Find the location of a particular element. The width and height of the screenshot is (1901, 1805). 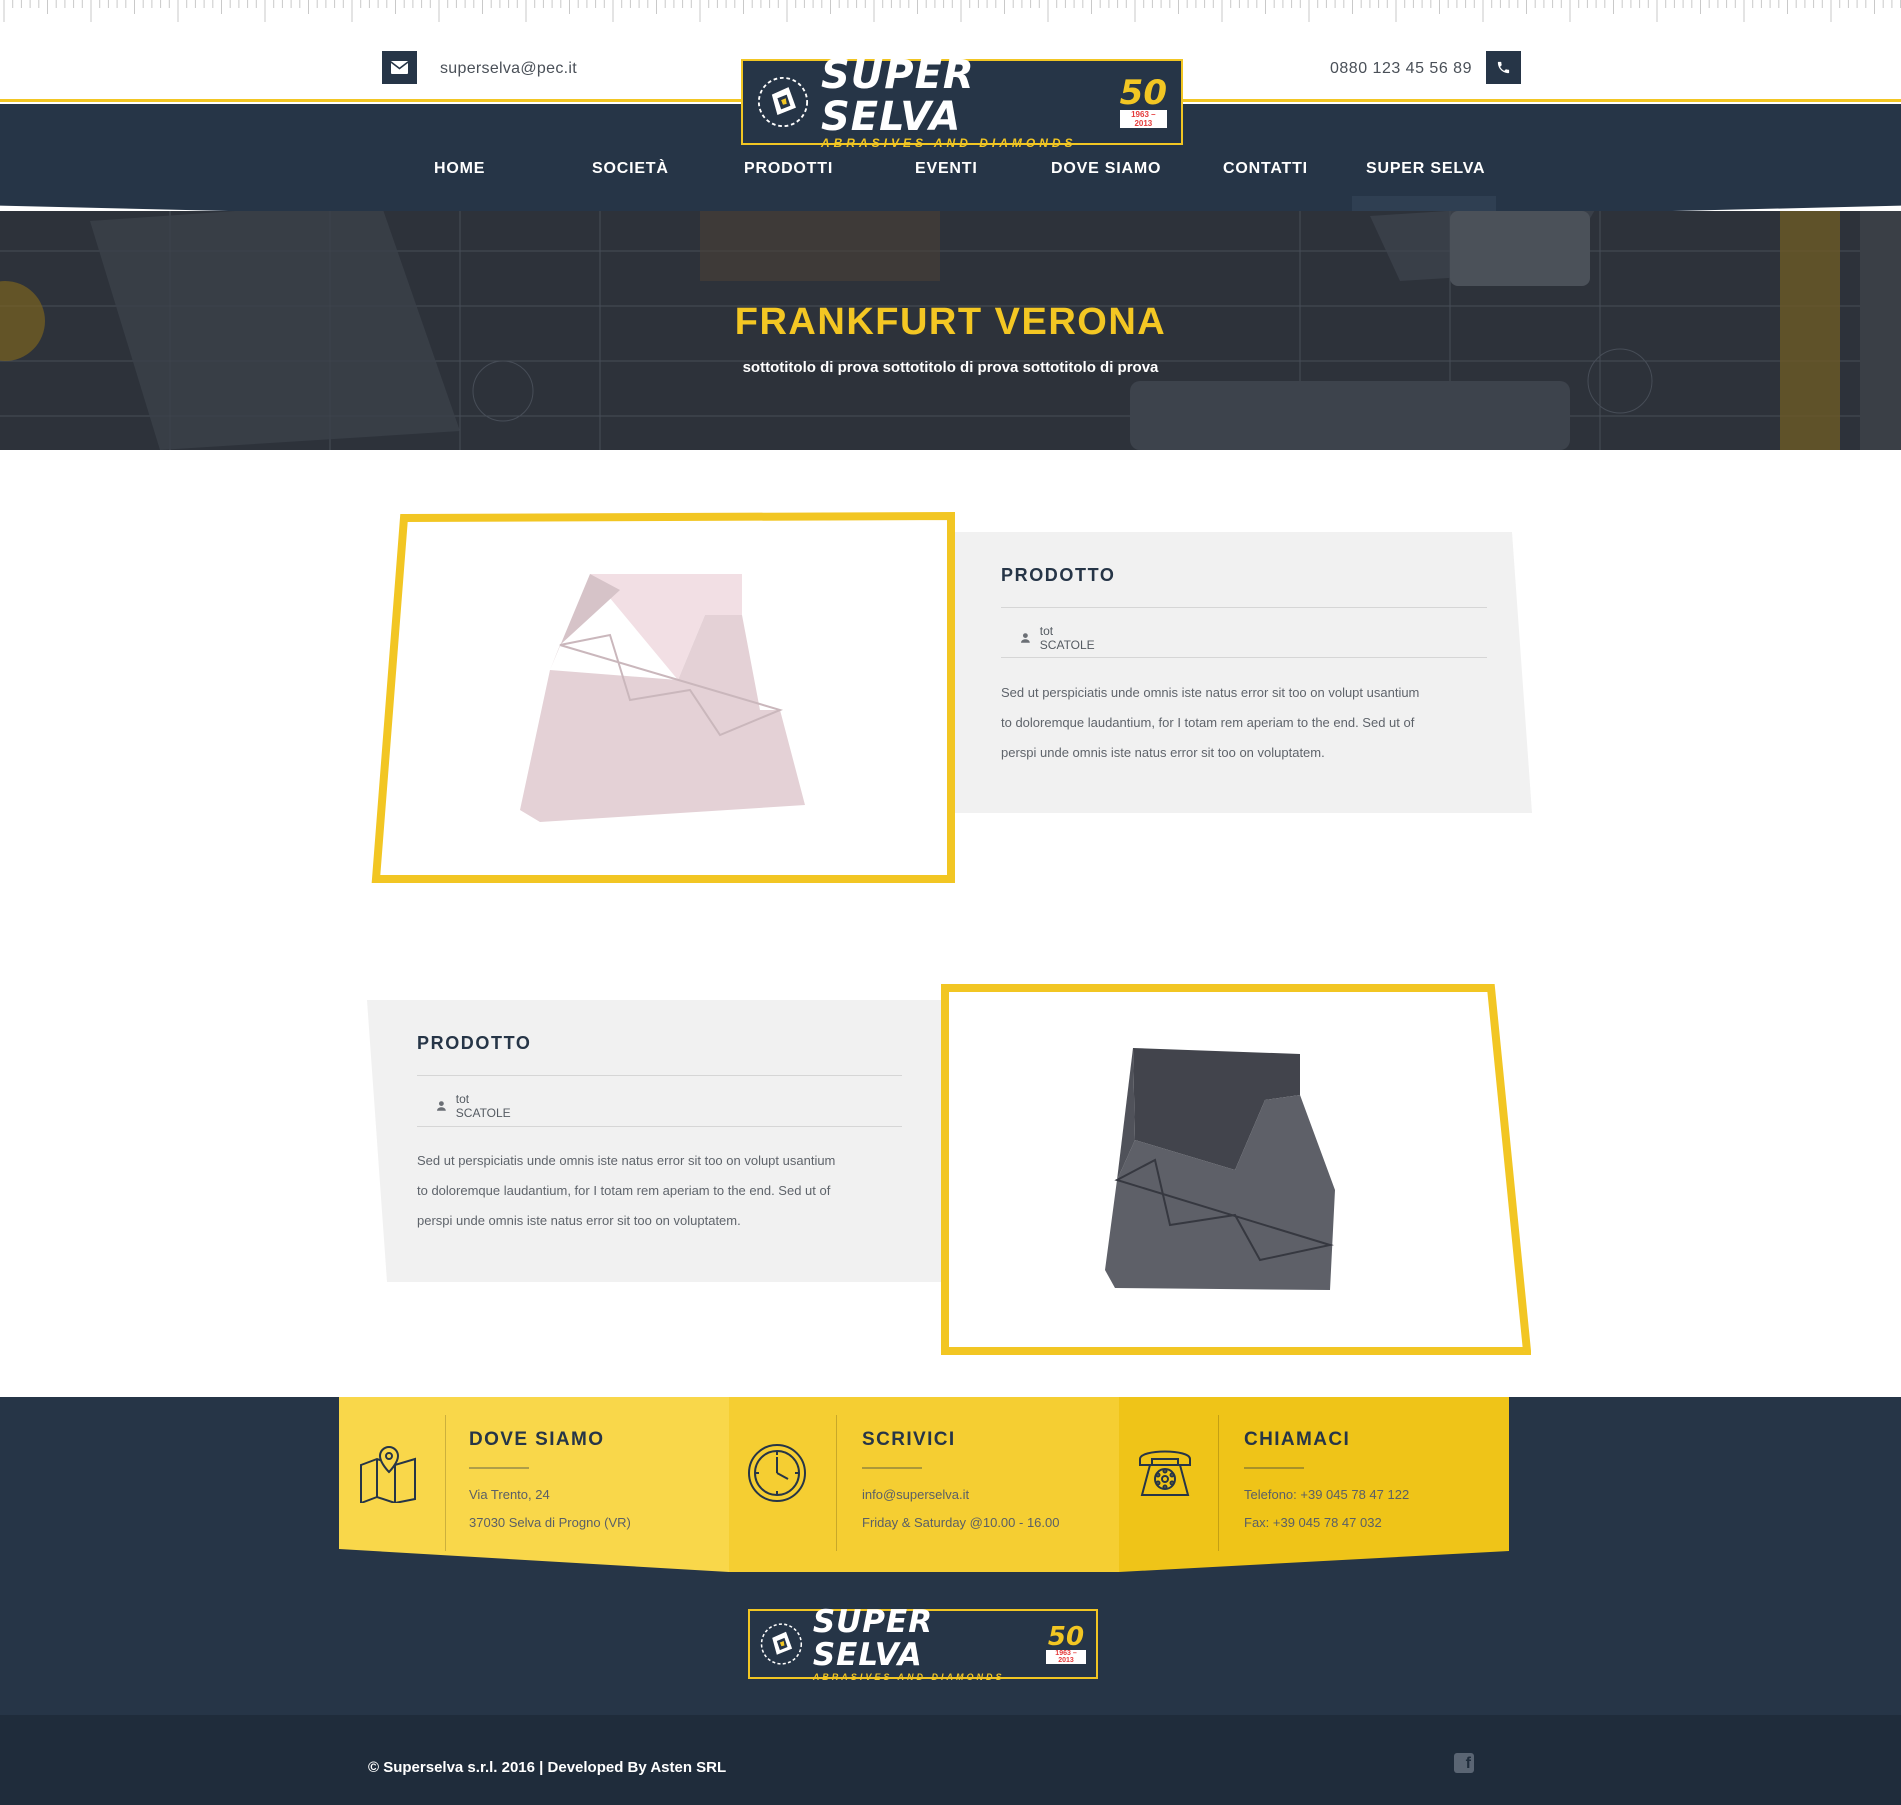

contact-email-link: info@superselva.it is located at coordinates (915, 1494).